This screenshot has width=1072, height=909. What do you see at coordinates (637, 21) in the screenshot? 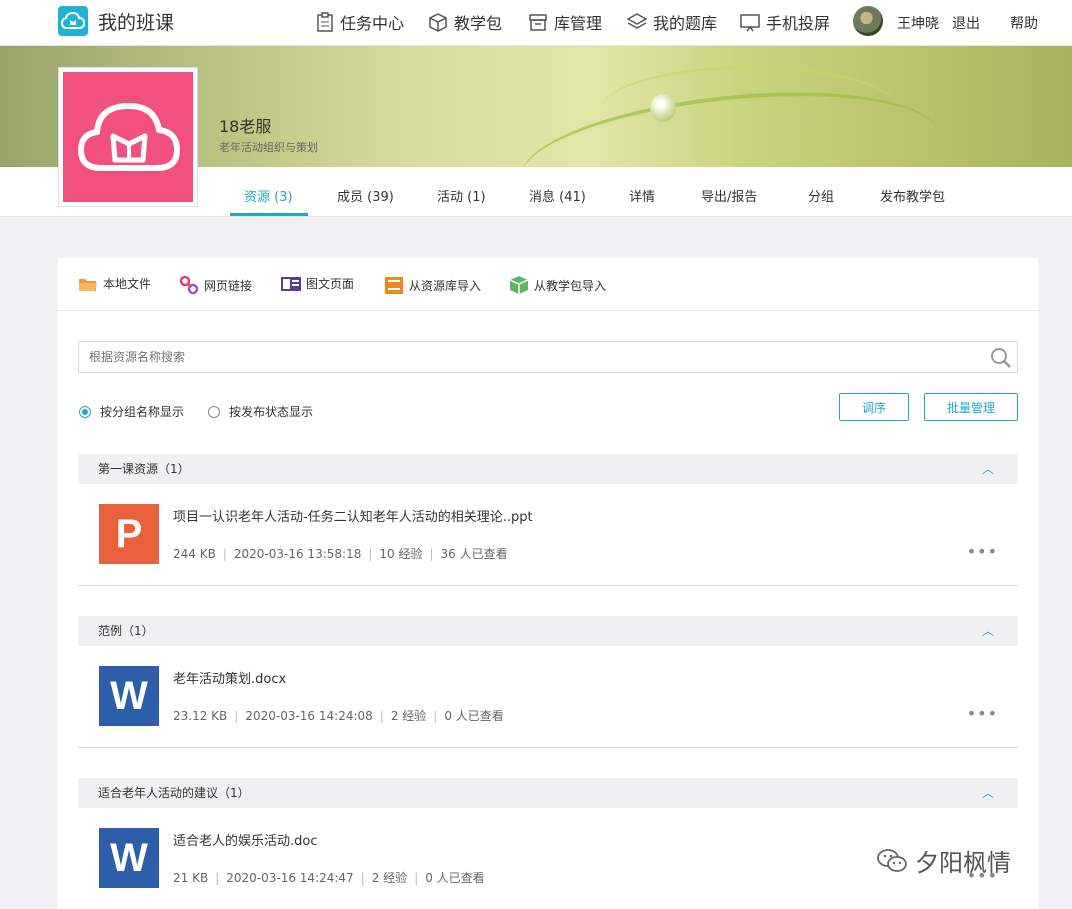
I see `layers-icon` at bounding box center [637, 21].